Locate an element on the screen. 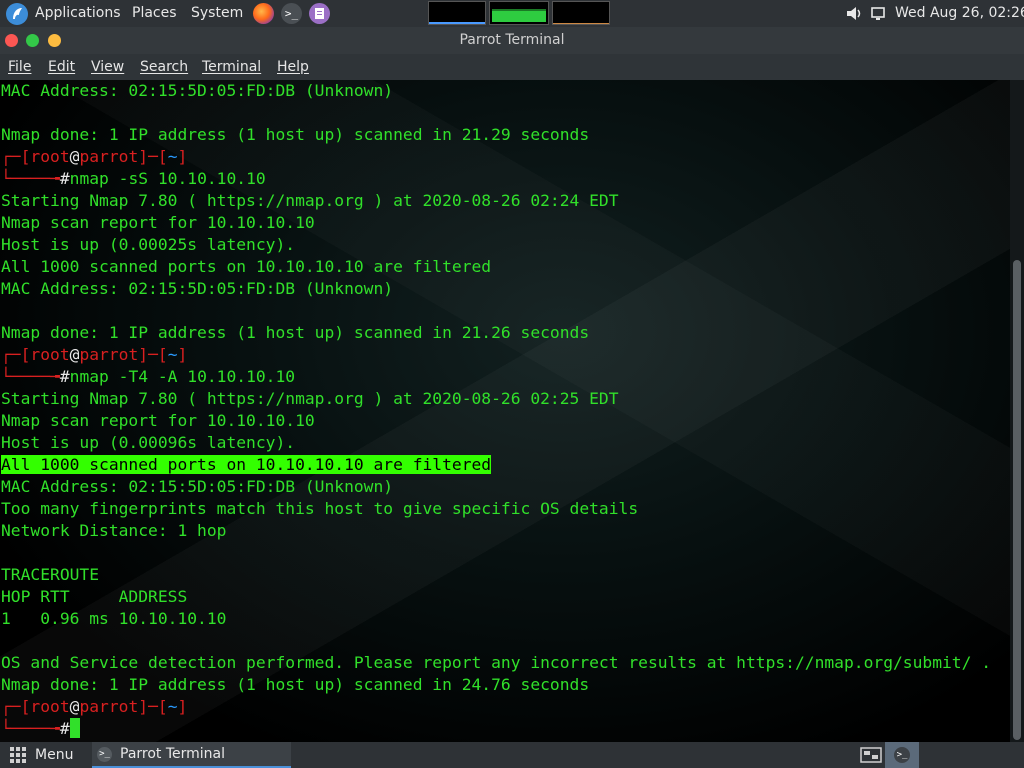 This screenshot has height=768, width=1024. taskbar-item-label: Parrot Terminal is located at coordinates (173, 754).